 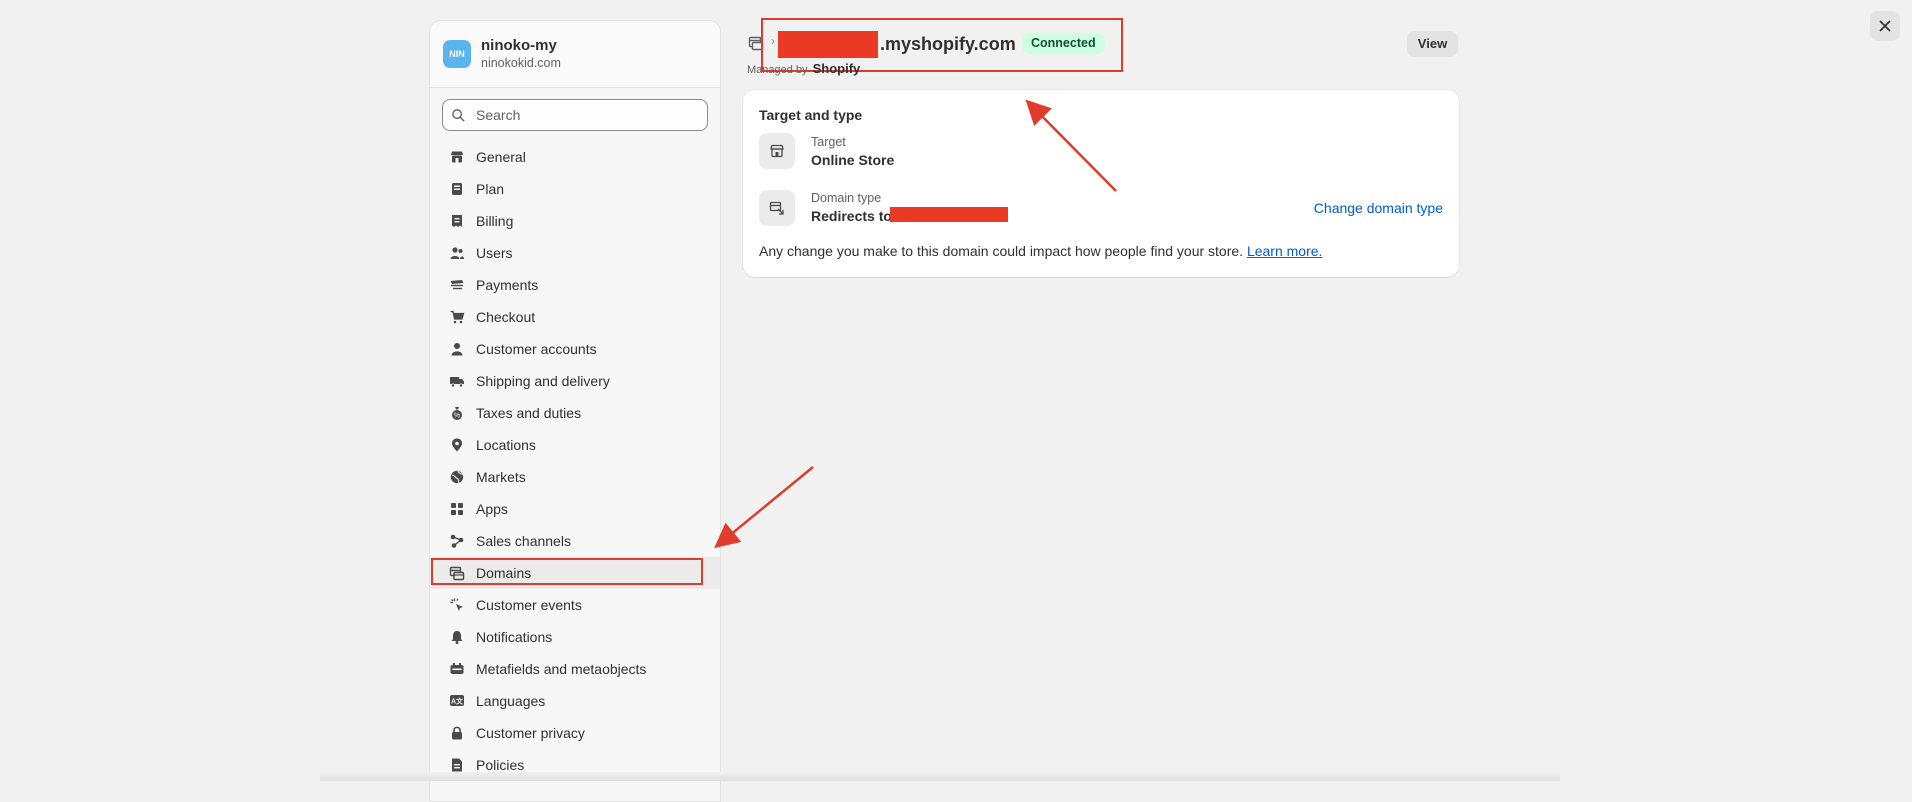 What do you see at coordinates (915, 324) in the screenshot?
I see `annotation-arrows` at bounding box center [915, 324].